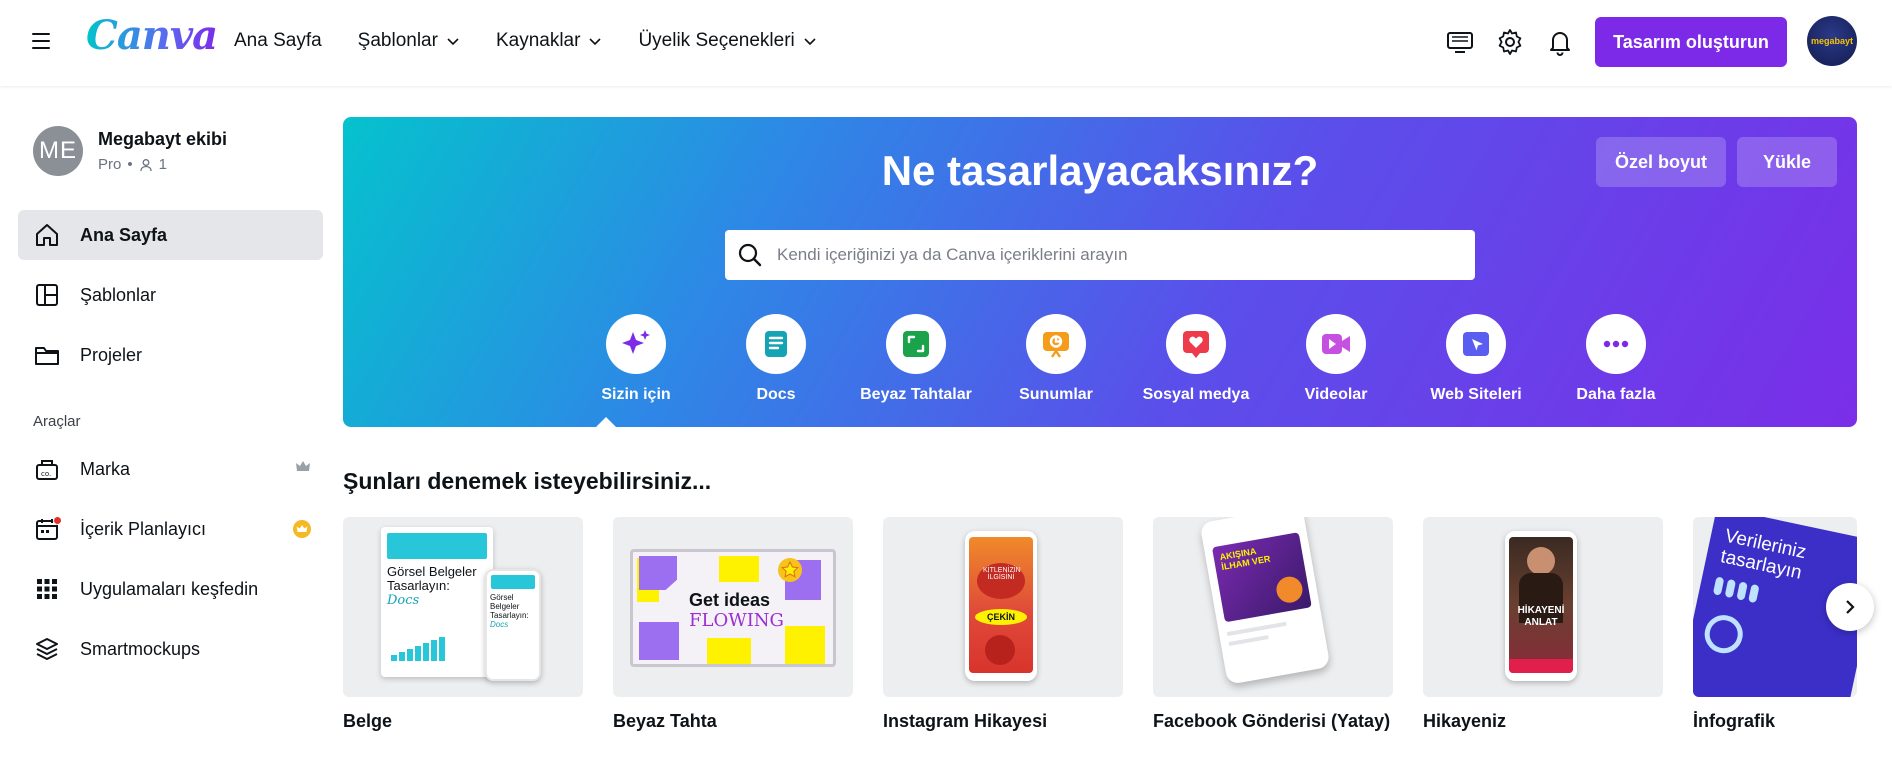 The width and height of the screenshot is (1892, 781). I want to click on selected-category-pointer, so click(606, 422).